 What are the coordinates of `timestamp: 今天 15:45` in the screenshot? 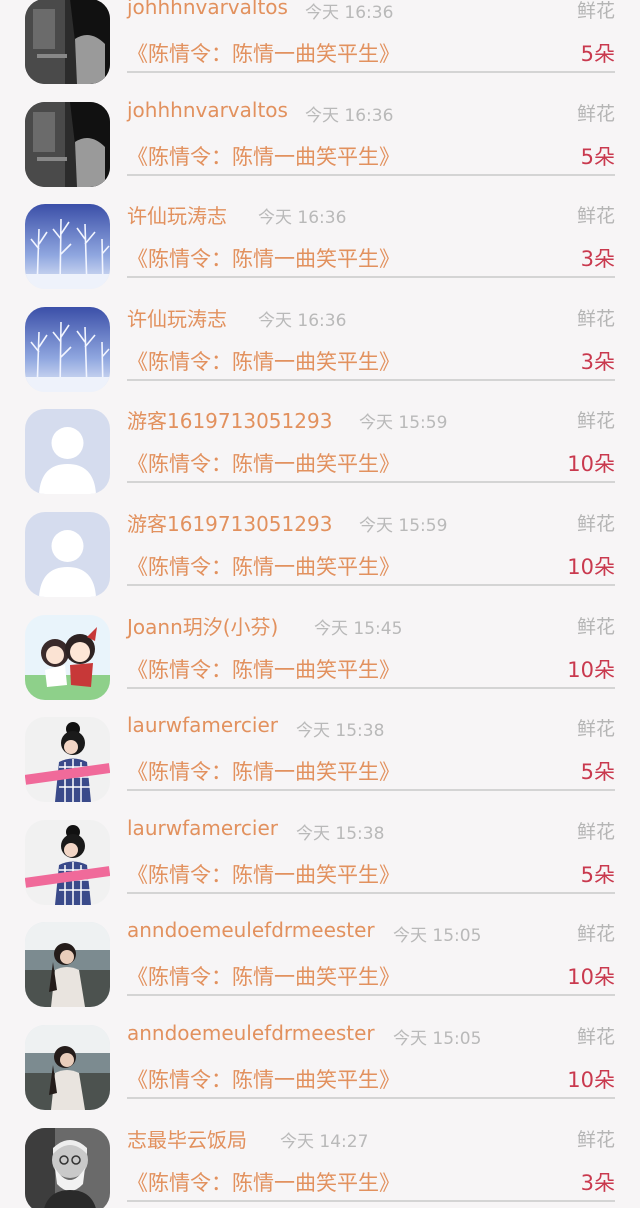 It's located at (358, 628).